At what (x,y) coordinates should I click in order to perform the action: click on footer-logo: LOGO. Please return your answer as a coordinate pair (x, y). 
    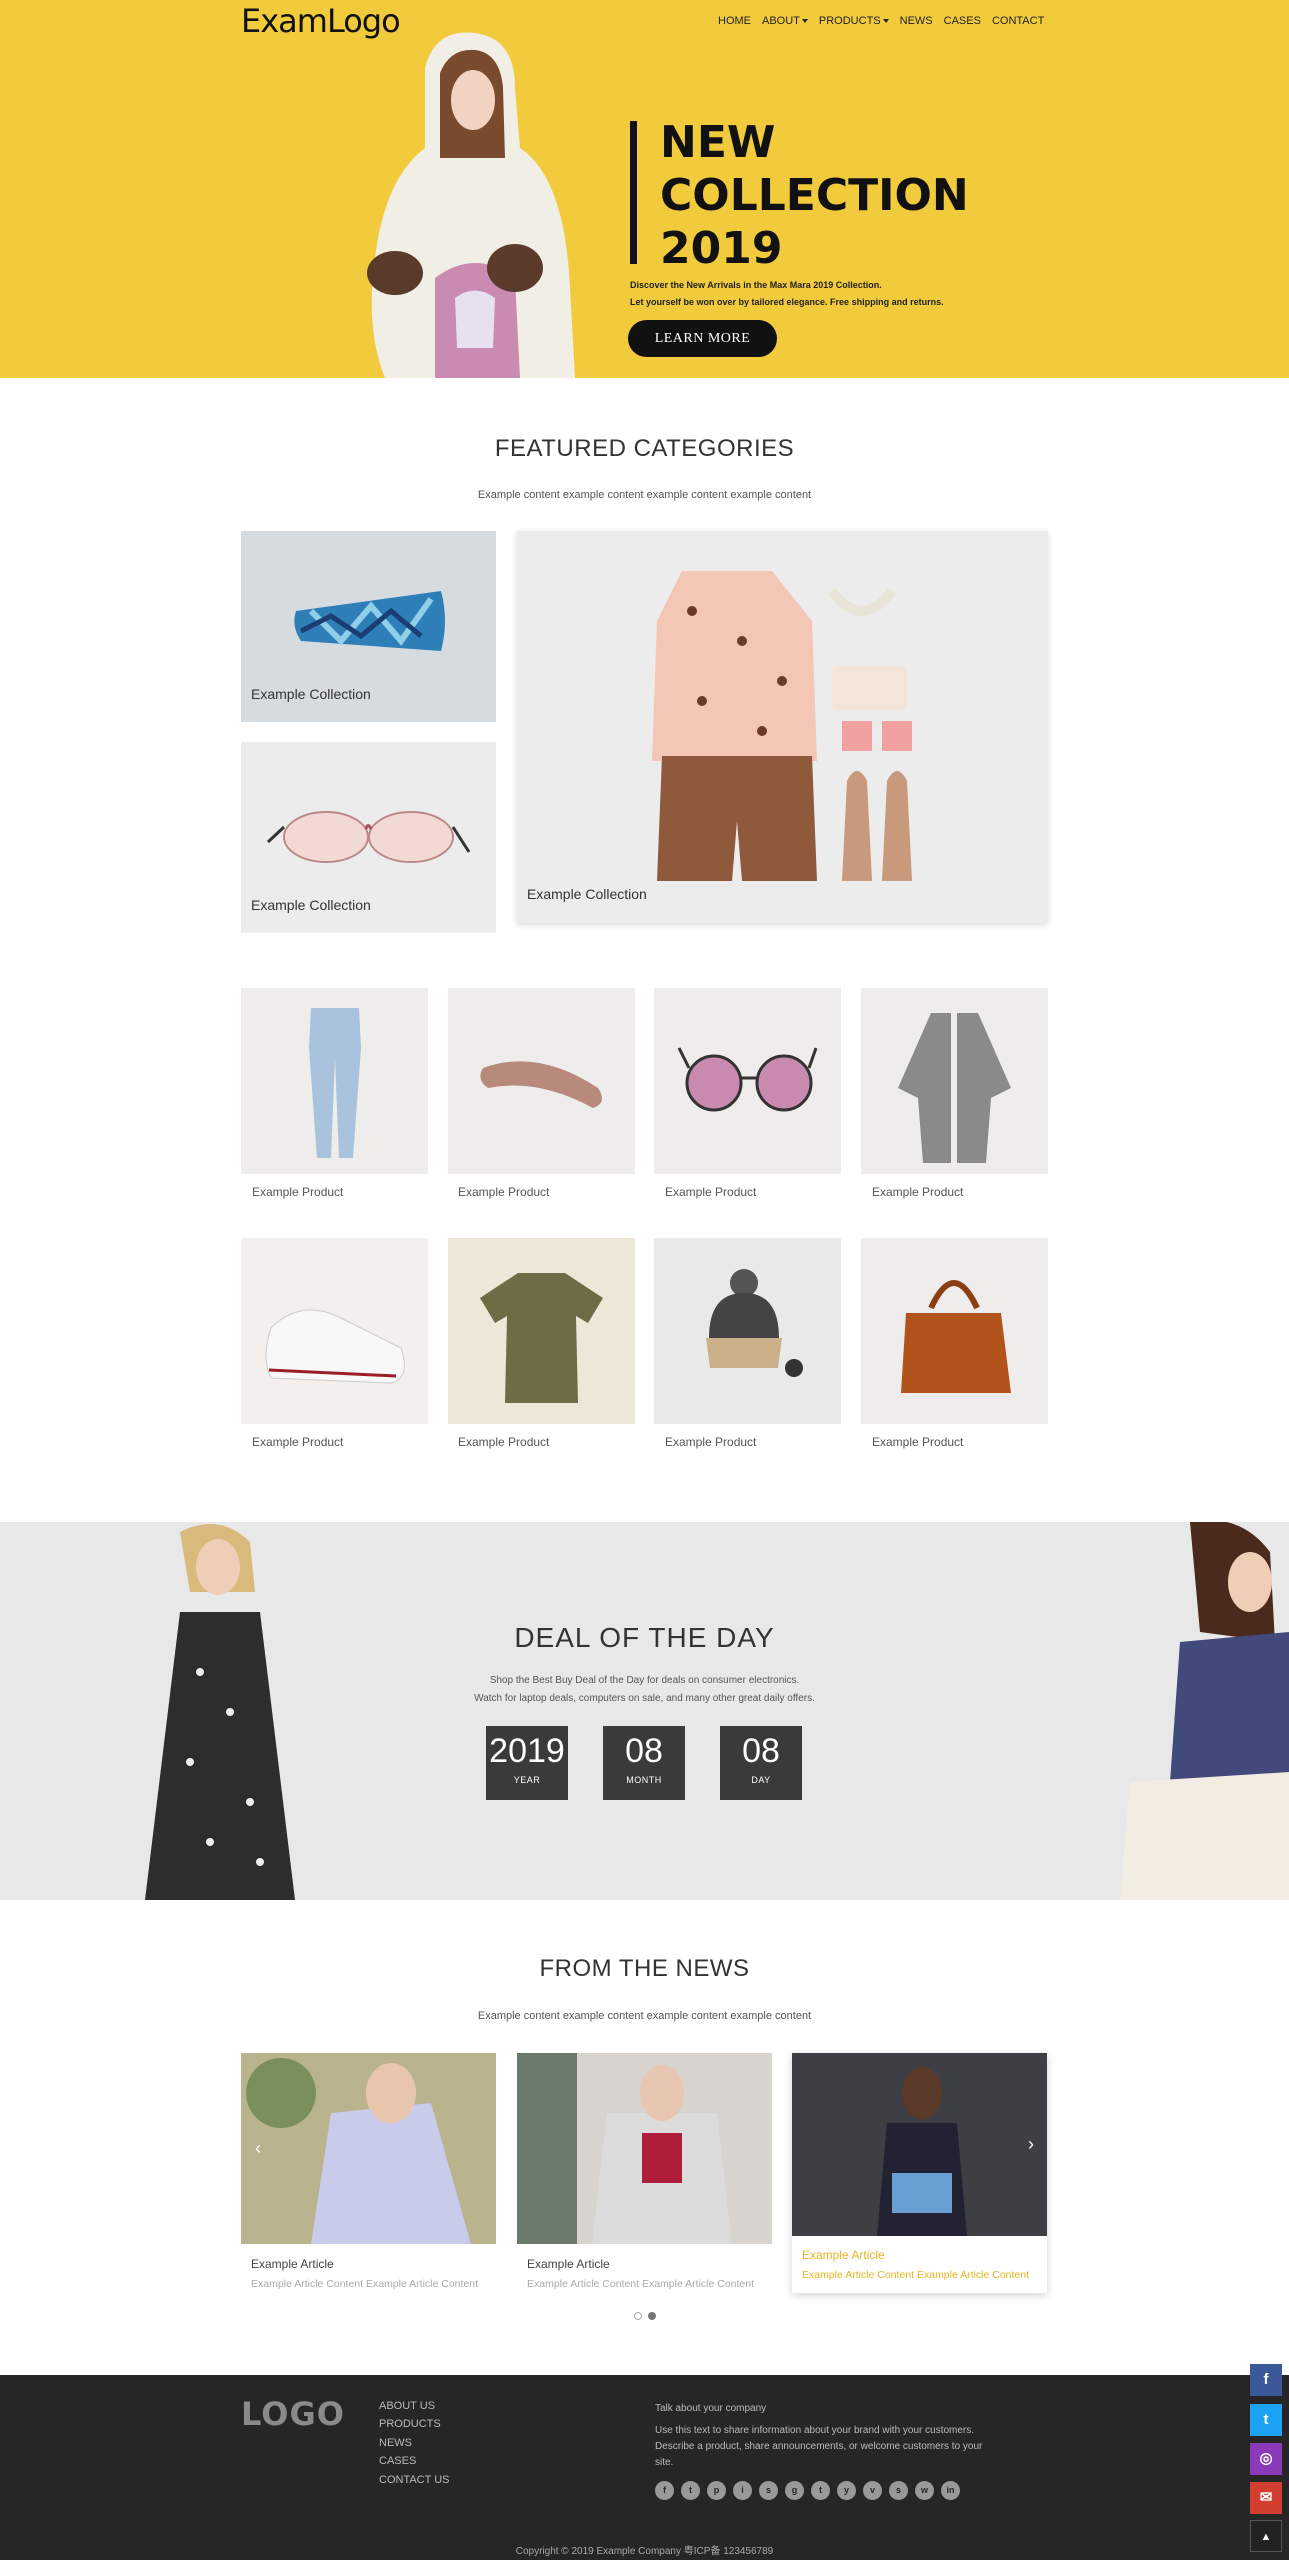
    Looking at the image, I should click on (293, 2414).